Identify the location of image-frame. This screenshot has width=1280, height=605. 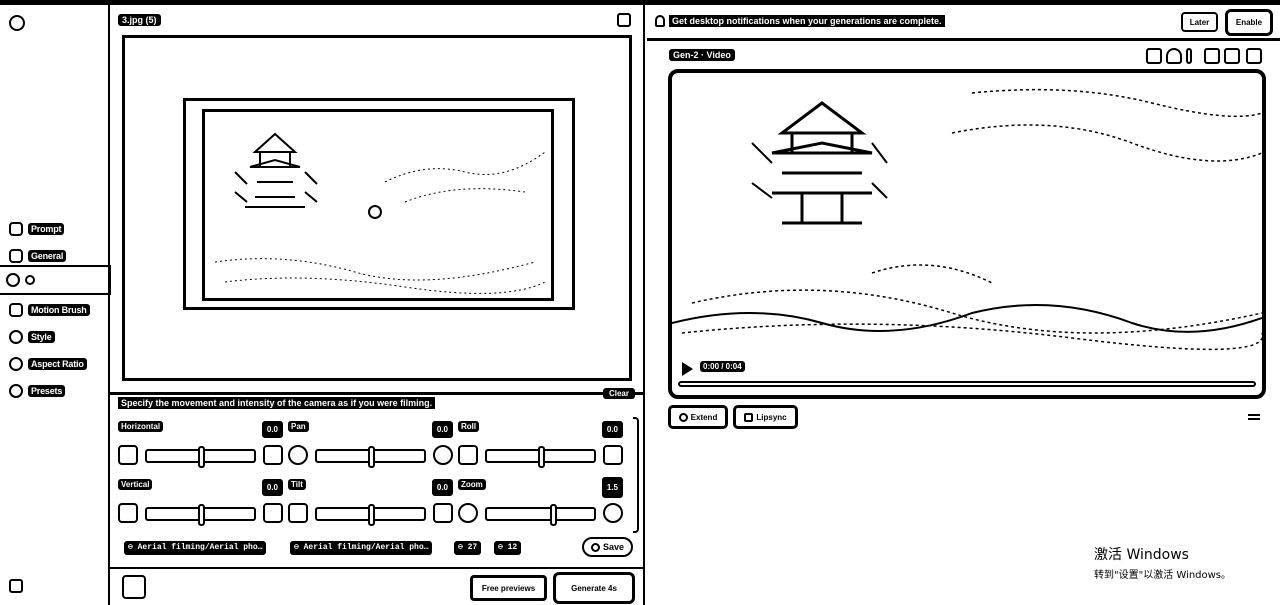
(379, 204).